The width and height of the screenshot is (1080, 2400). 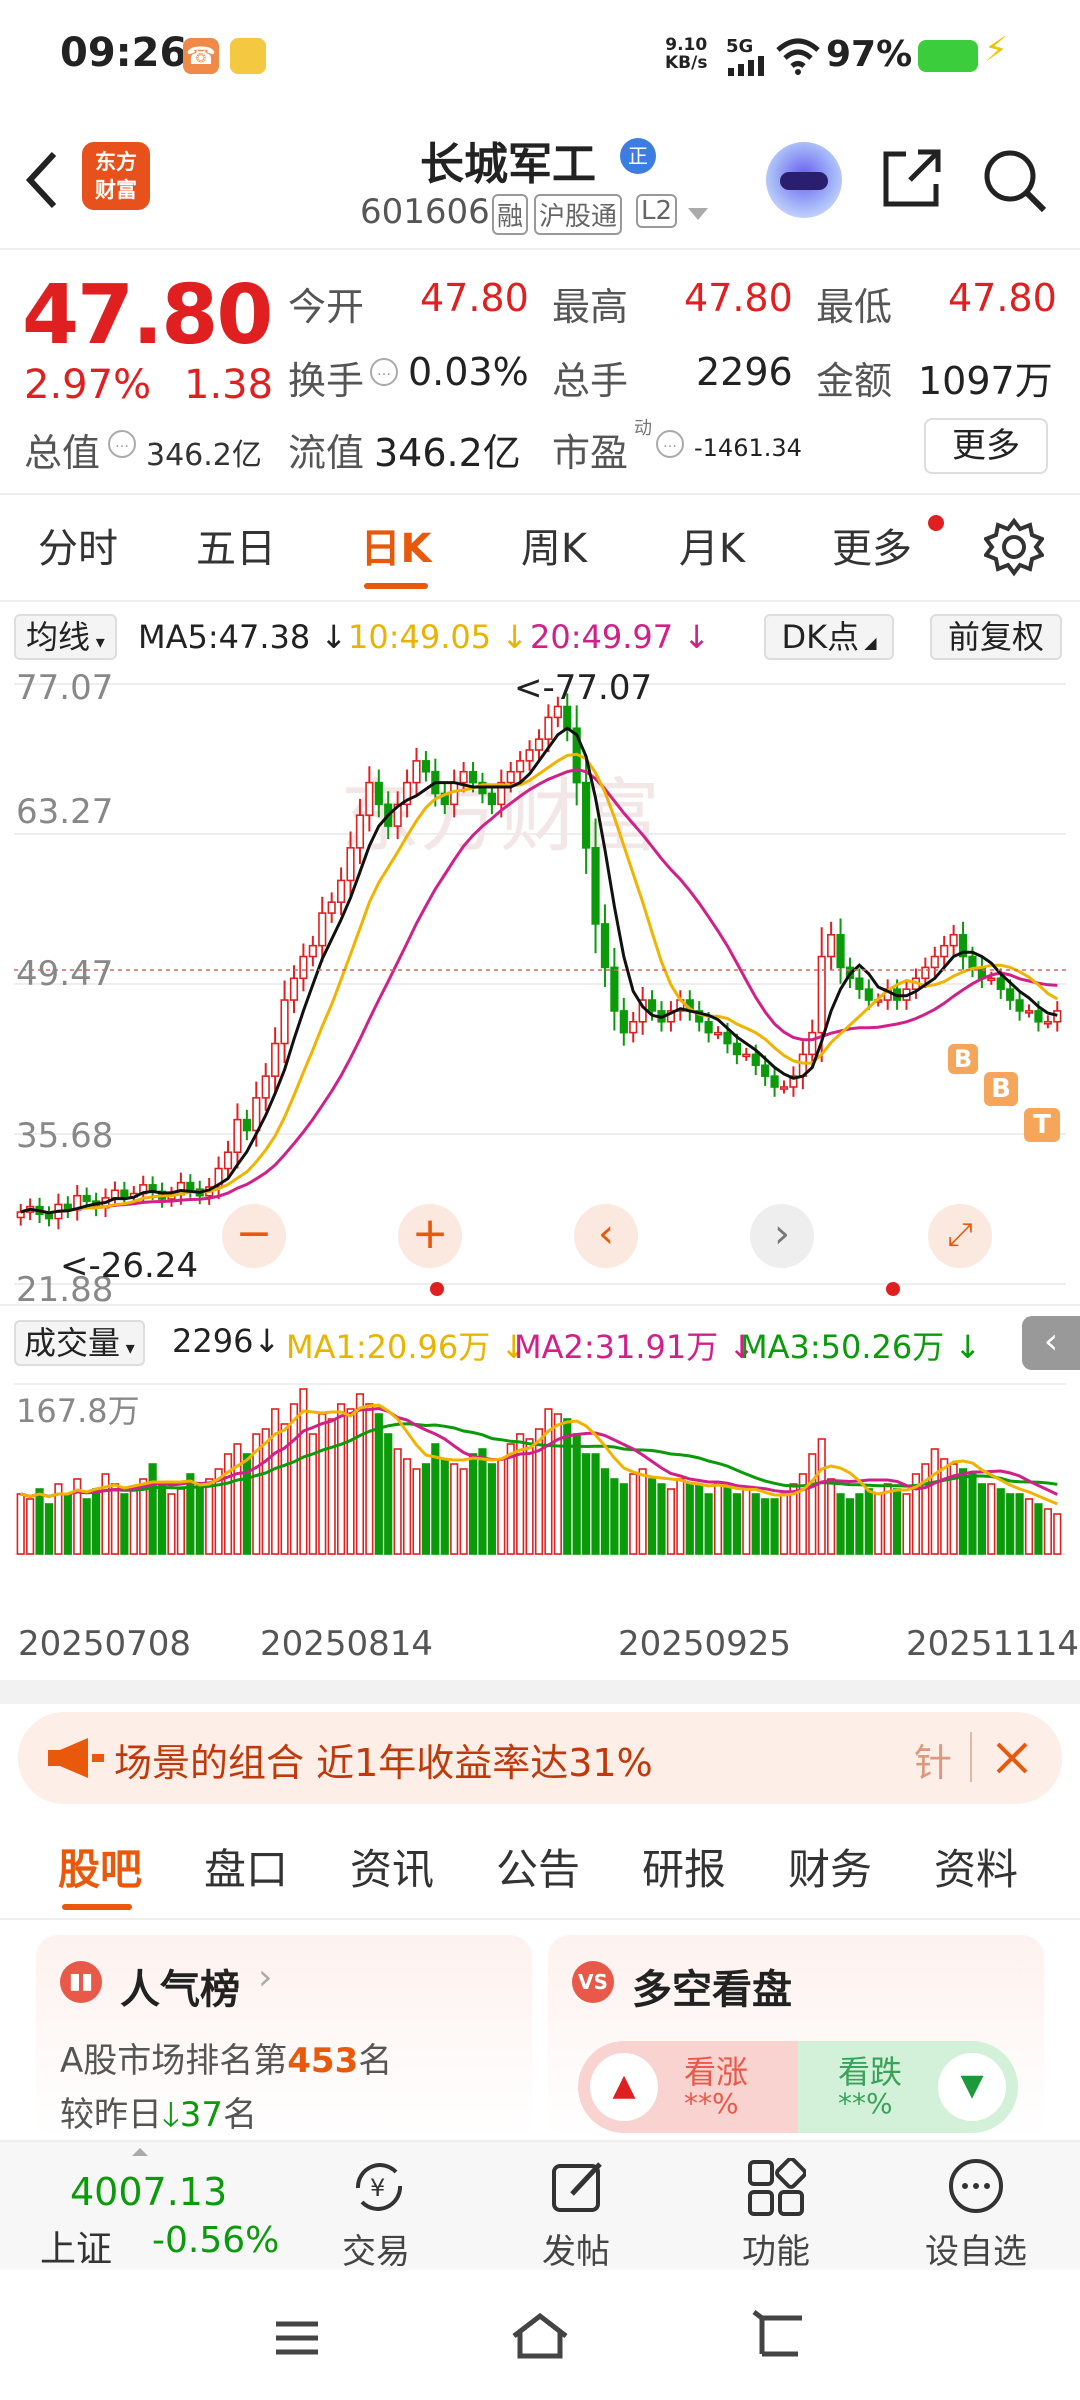 I want to click on zoom-in-button: +, so click(x=430, y=1236).